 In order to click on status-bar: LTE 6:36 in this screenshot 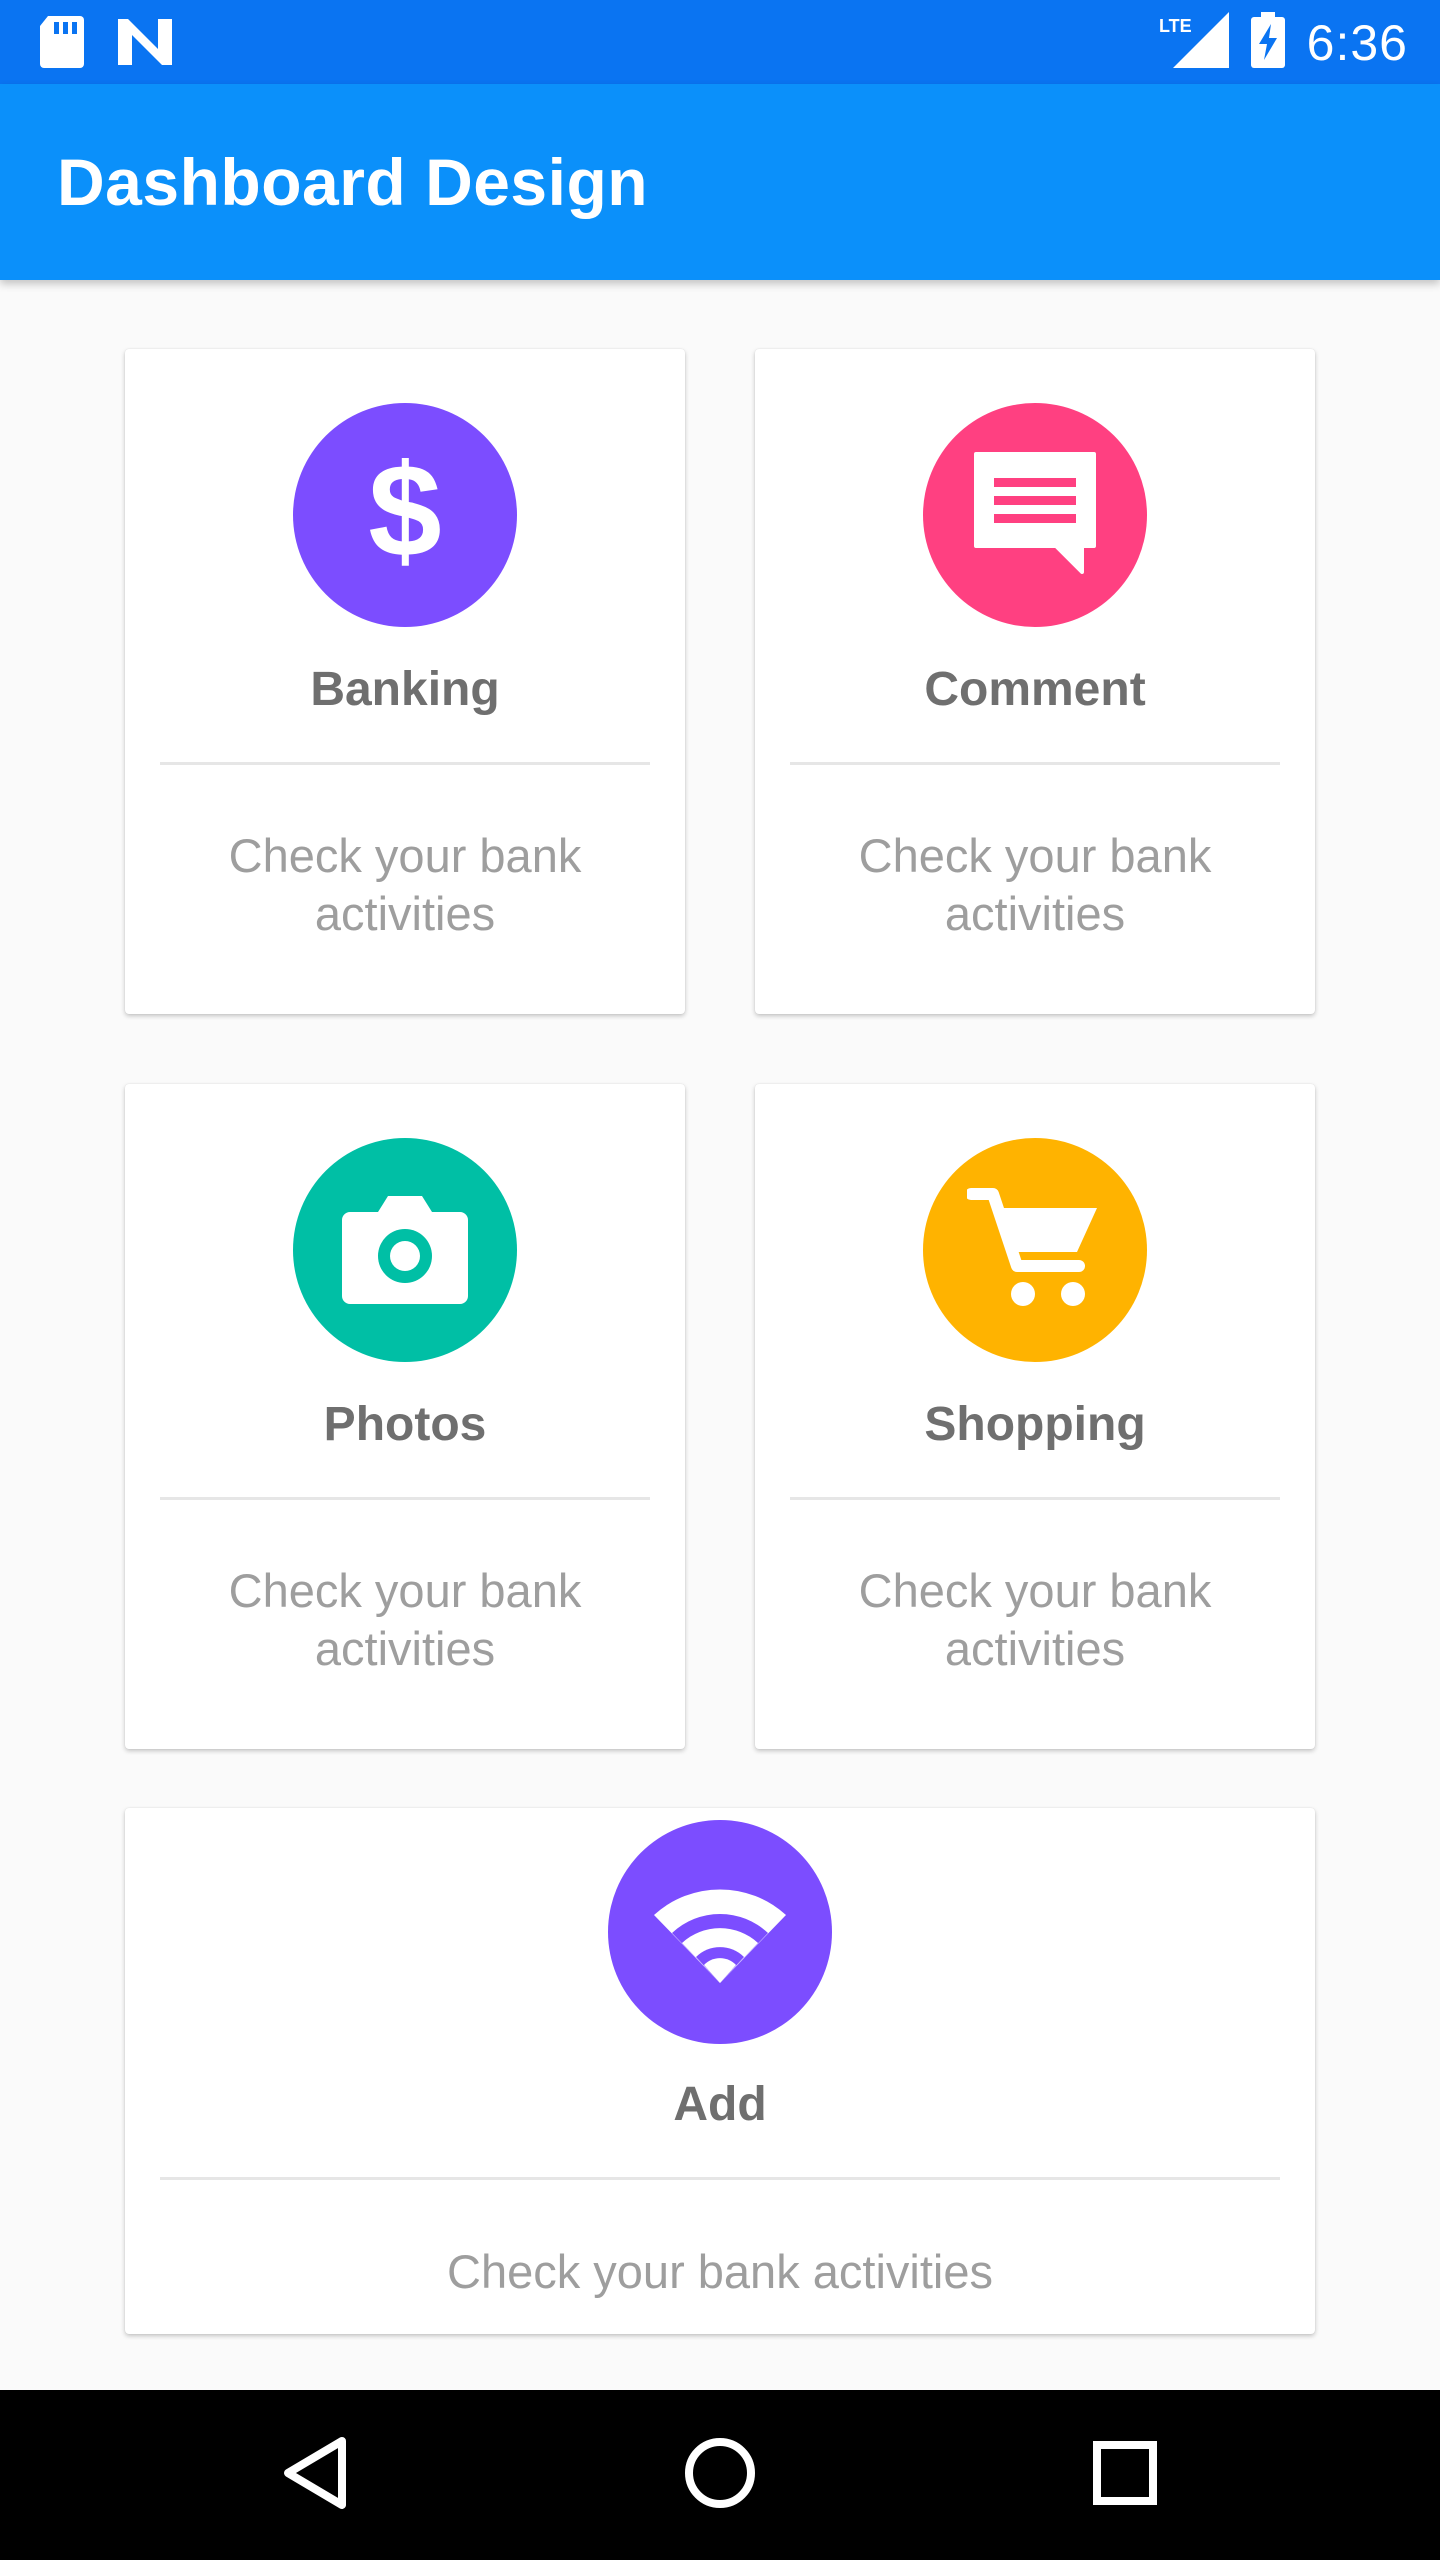, I will do `click(720, 42)`.